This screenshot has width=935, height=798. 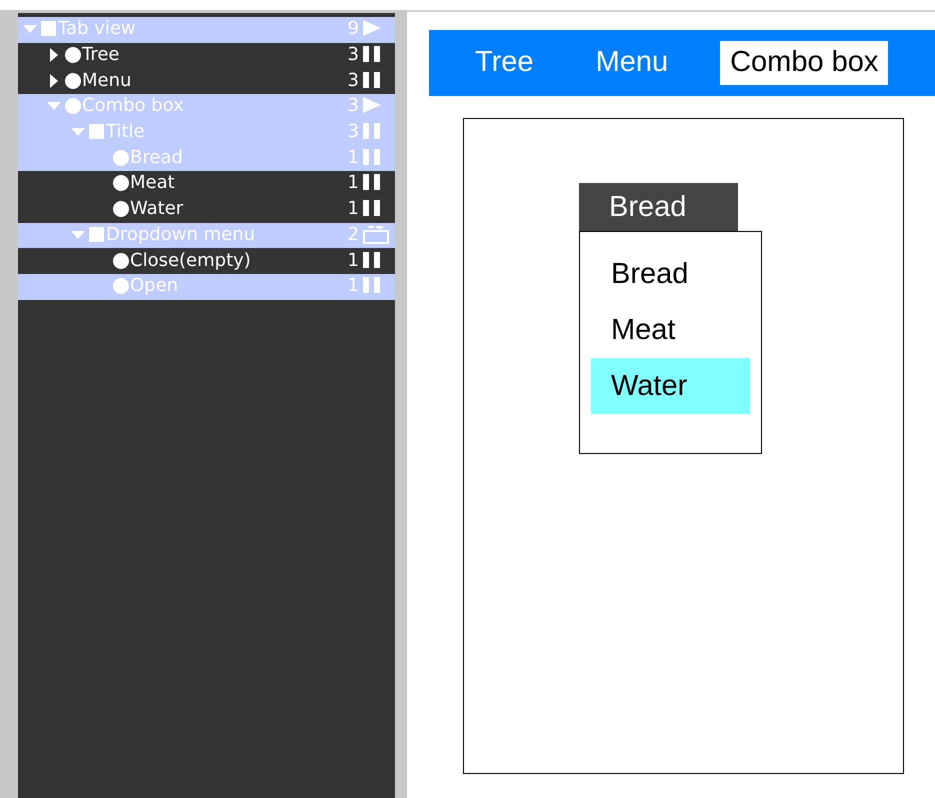 What do you see at coordinates (670, 330) in the screenshot?
I see `dropdown-option: Meat` at bounding box center [670, 330].